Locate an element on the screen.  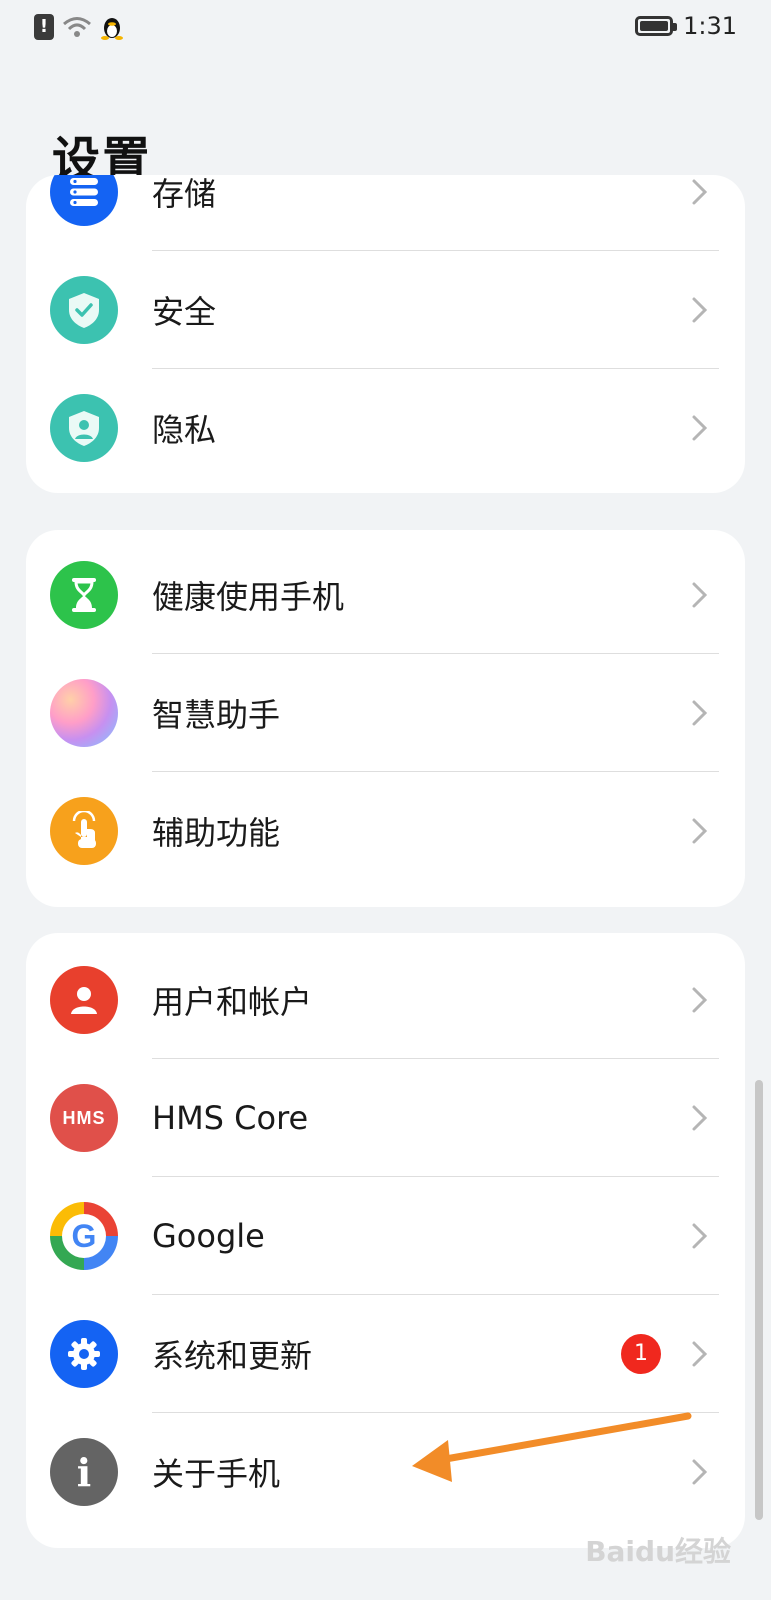
settings-item-users-accounts: 用户和帐户 is located at coordinates (385, 1000).